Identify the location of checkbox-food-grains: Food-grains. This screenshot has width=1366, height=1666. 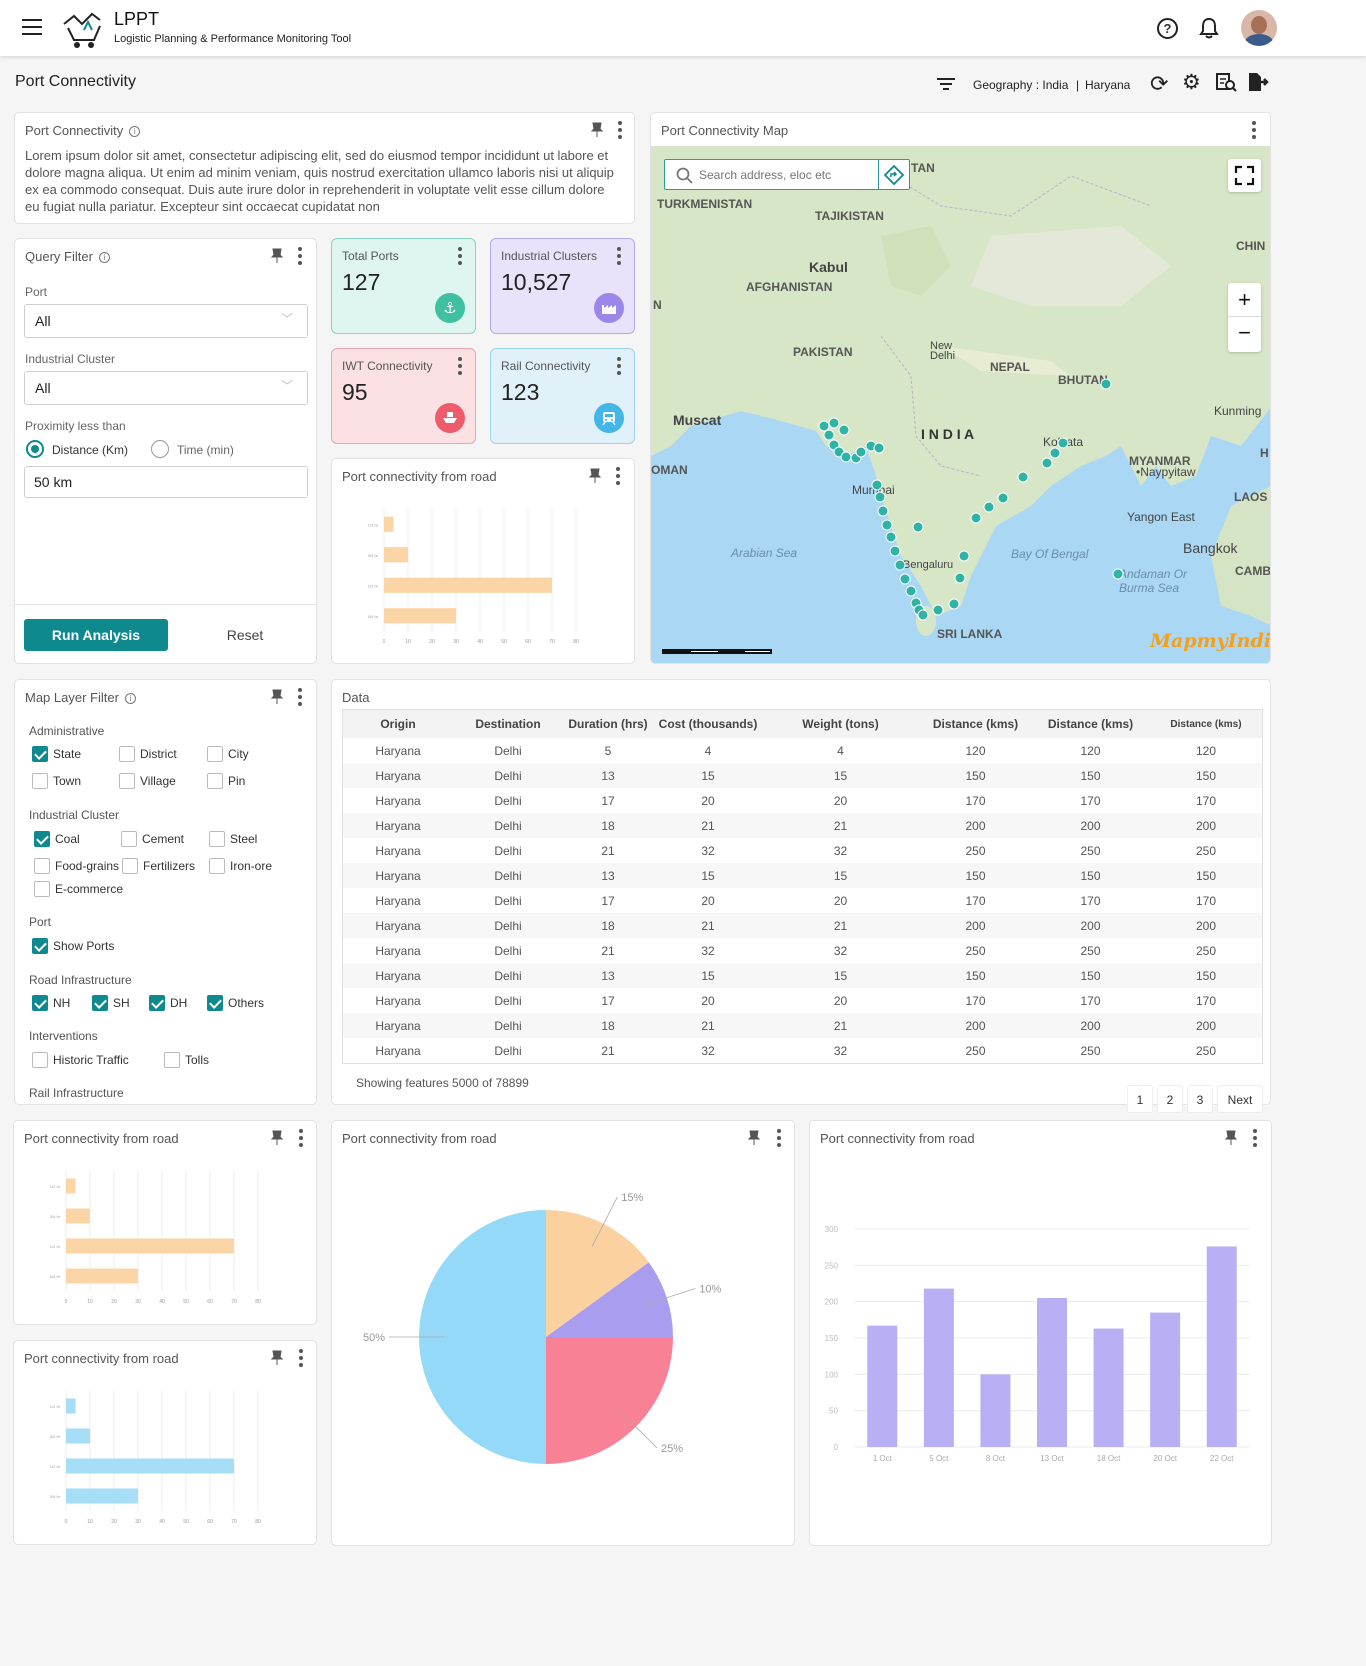
(76, 866).